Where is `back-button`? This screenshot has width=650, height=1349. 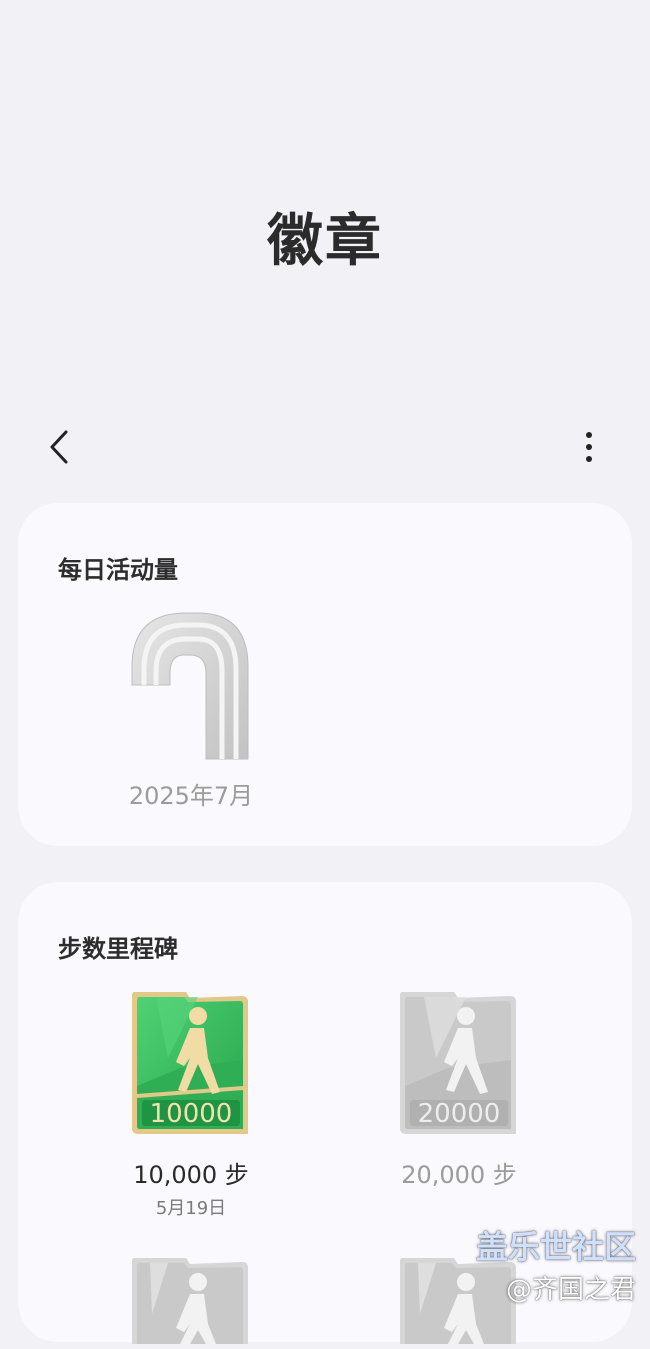 back-button is located at coordinates (61, 447).